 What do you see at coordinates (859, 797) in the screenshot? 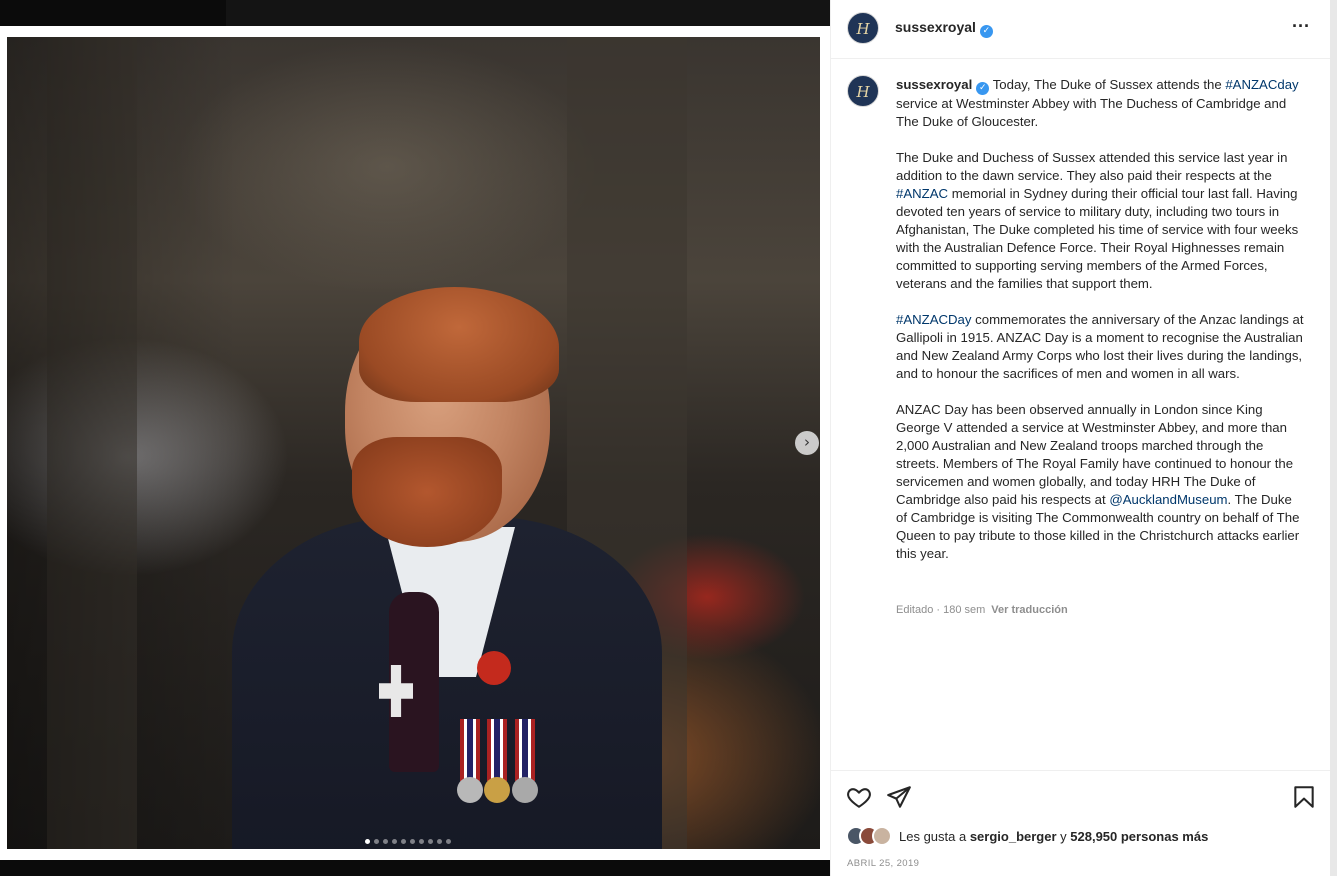
I see `heart-icon` at bounding box center [859, 797].